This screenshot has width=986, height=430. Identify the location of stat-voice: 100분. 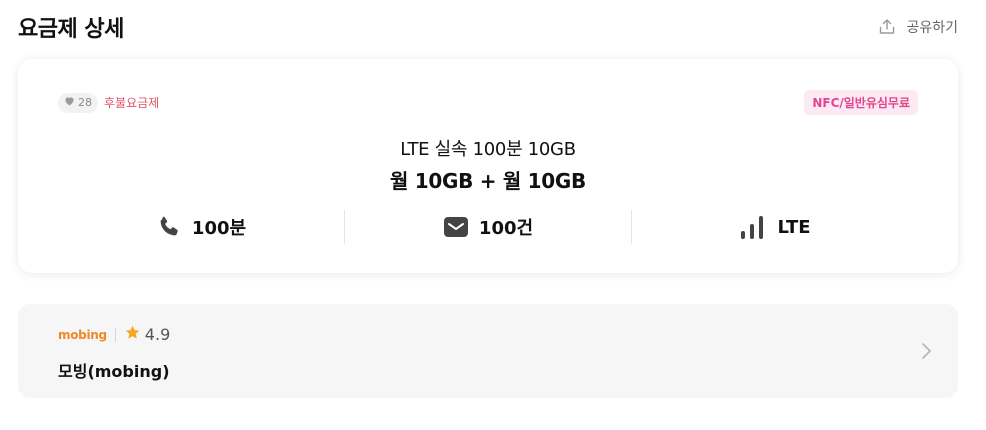
(201, 227).